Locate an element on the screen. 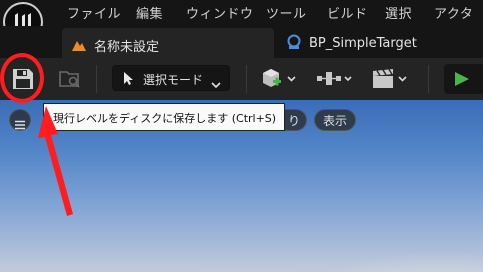 This screenshot has height=272, width=483. hamburger-icon is located at coordinates (20, 124).